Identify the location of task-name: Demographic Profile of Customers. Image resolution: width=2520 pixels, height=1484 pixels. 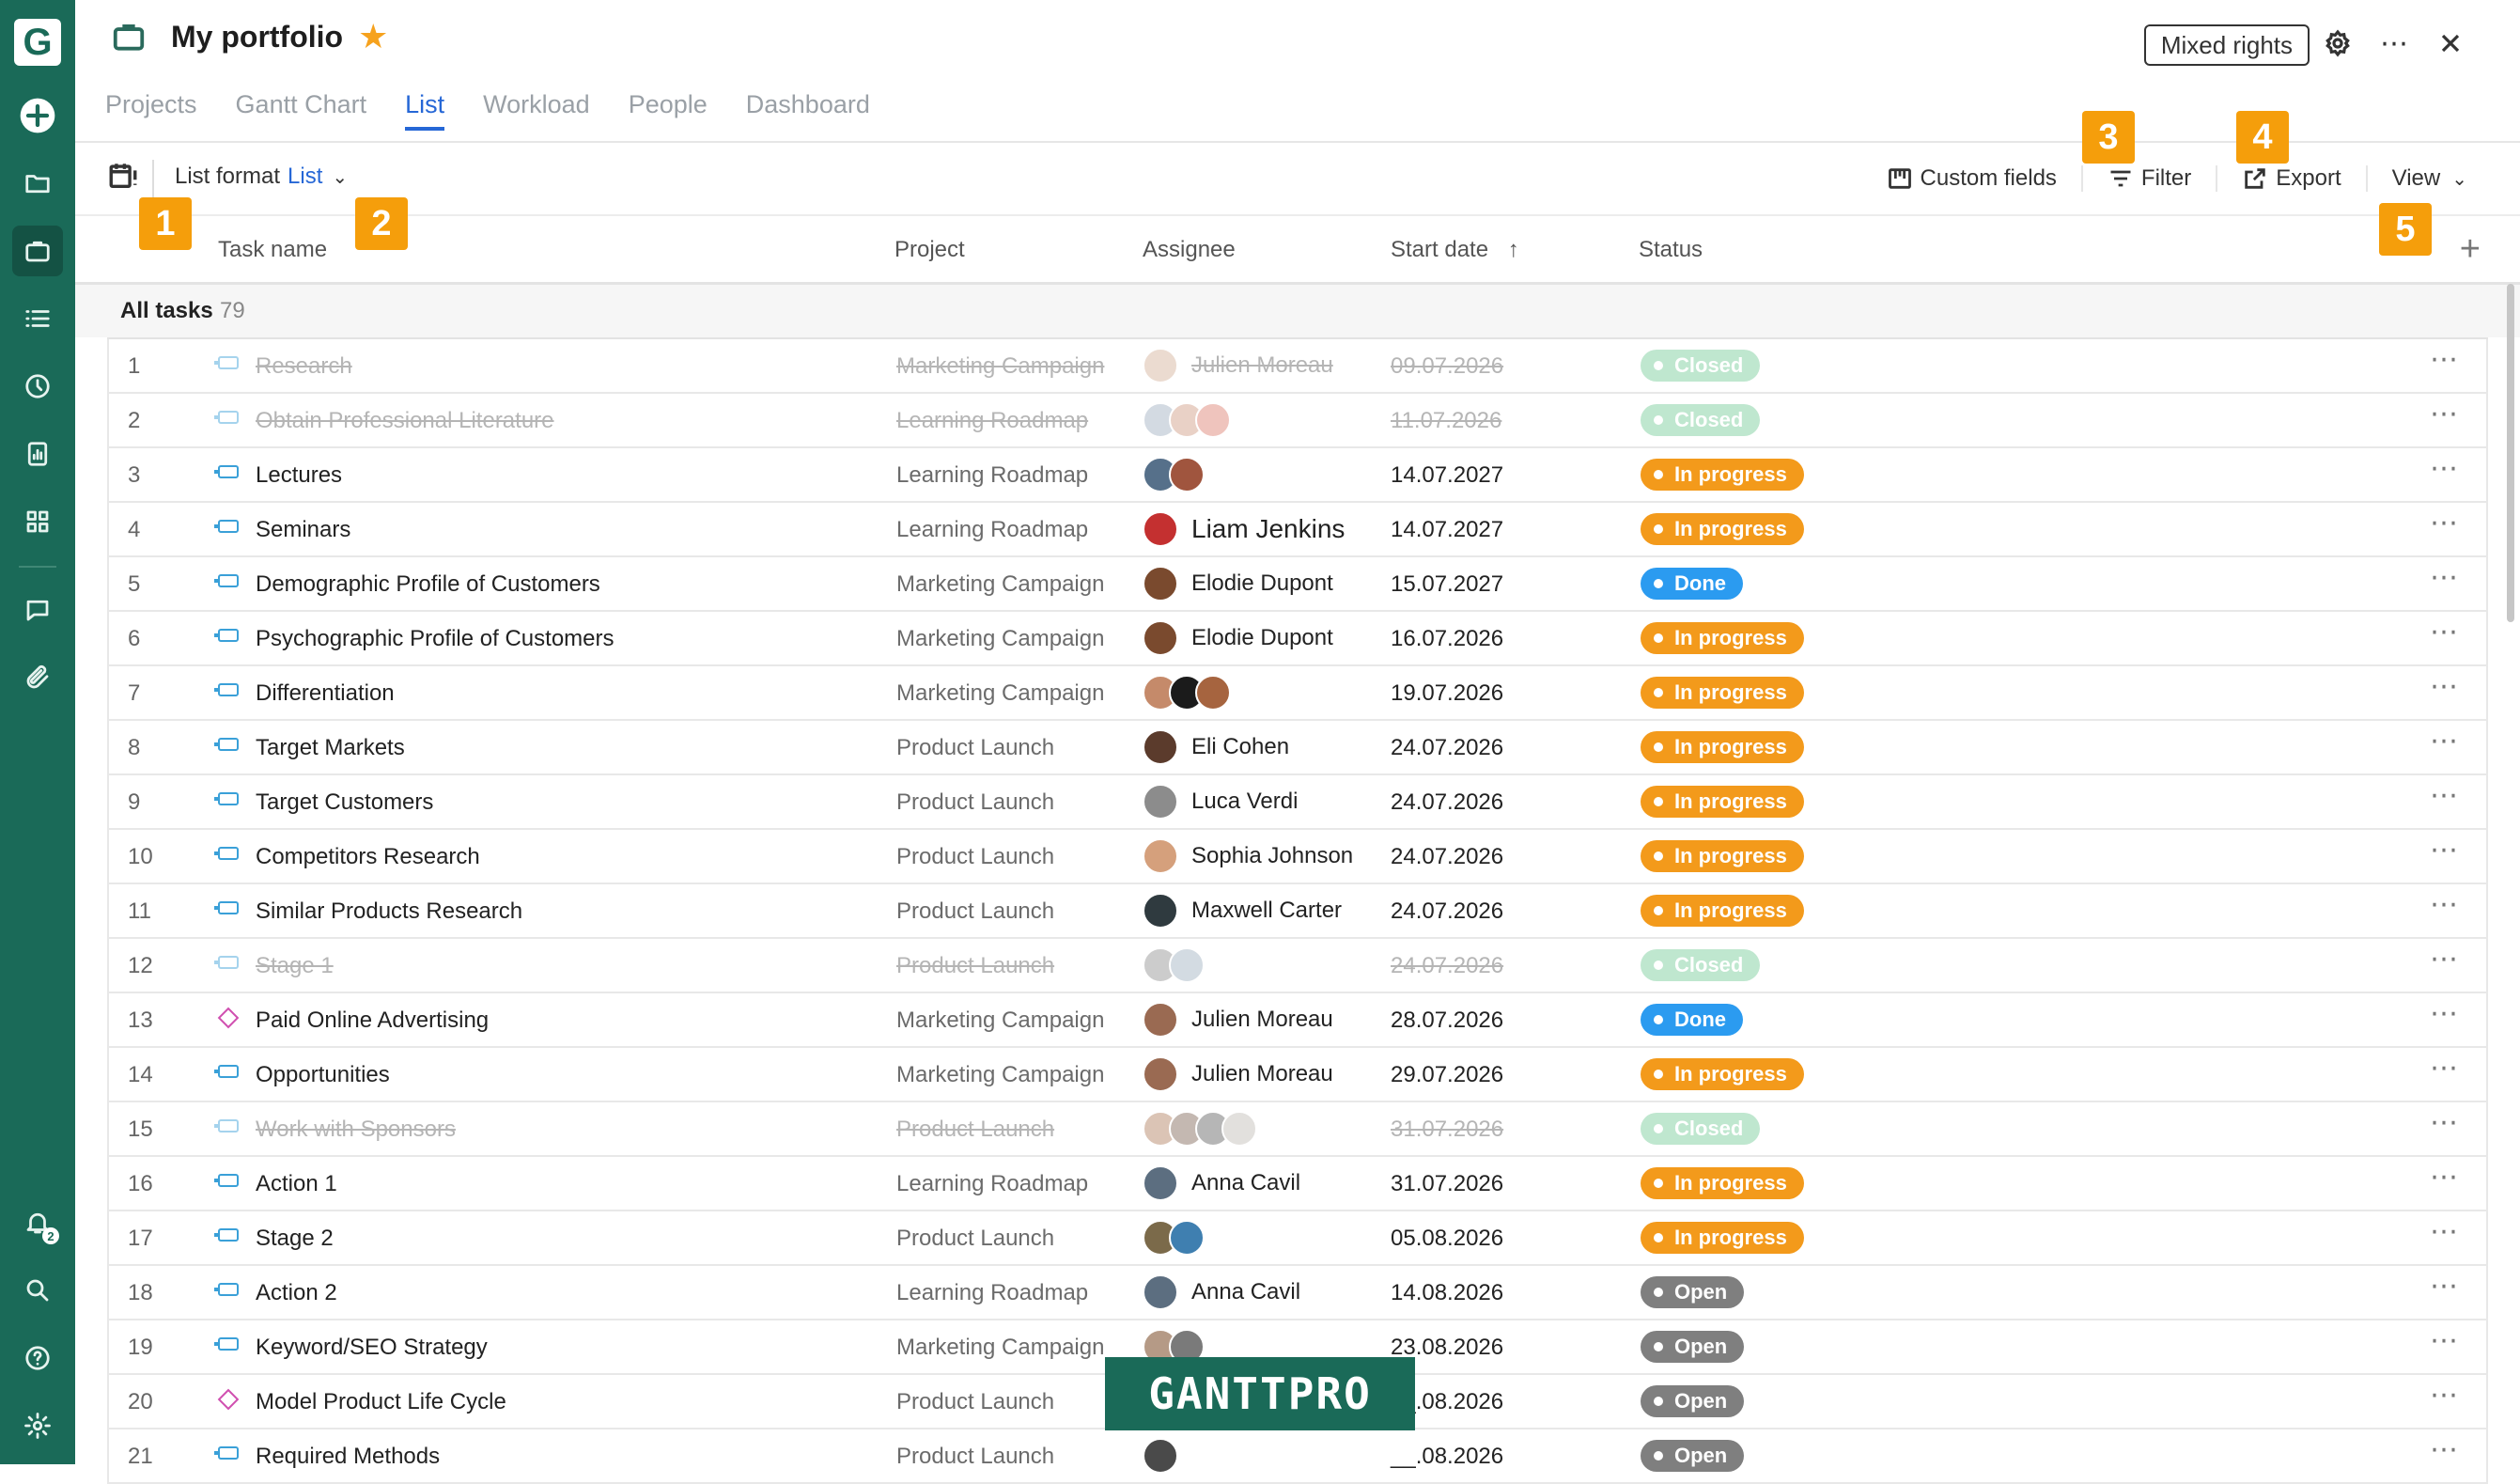
(428, 584).